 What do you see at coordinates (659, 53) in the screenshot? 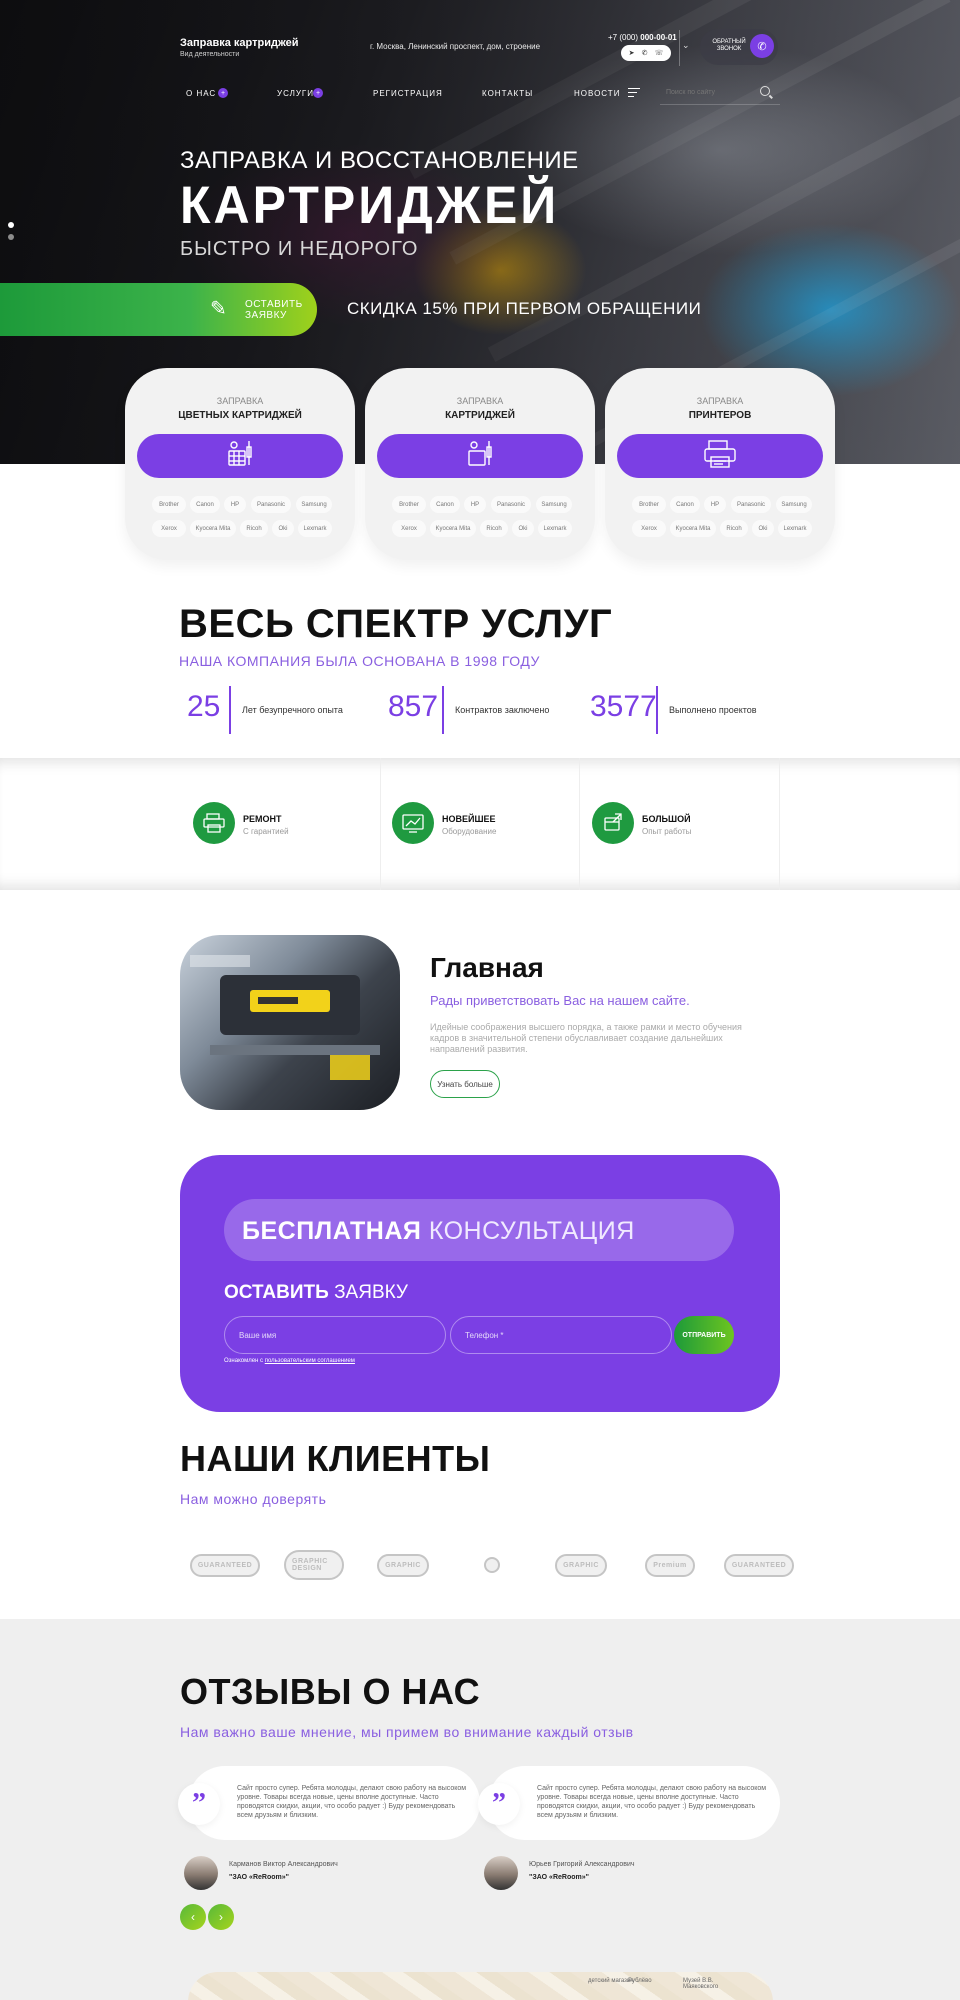
I see `viber-icon: ☏` at bounding box center [659, 53].